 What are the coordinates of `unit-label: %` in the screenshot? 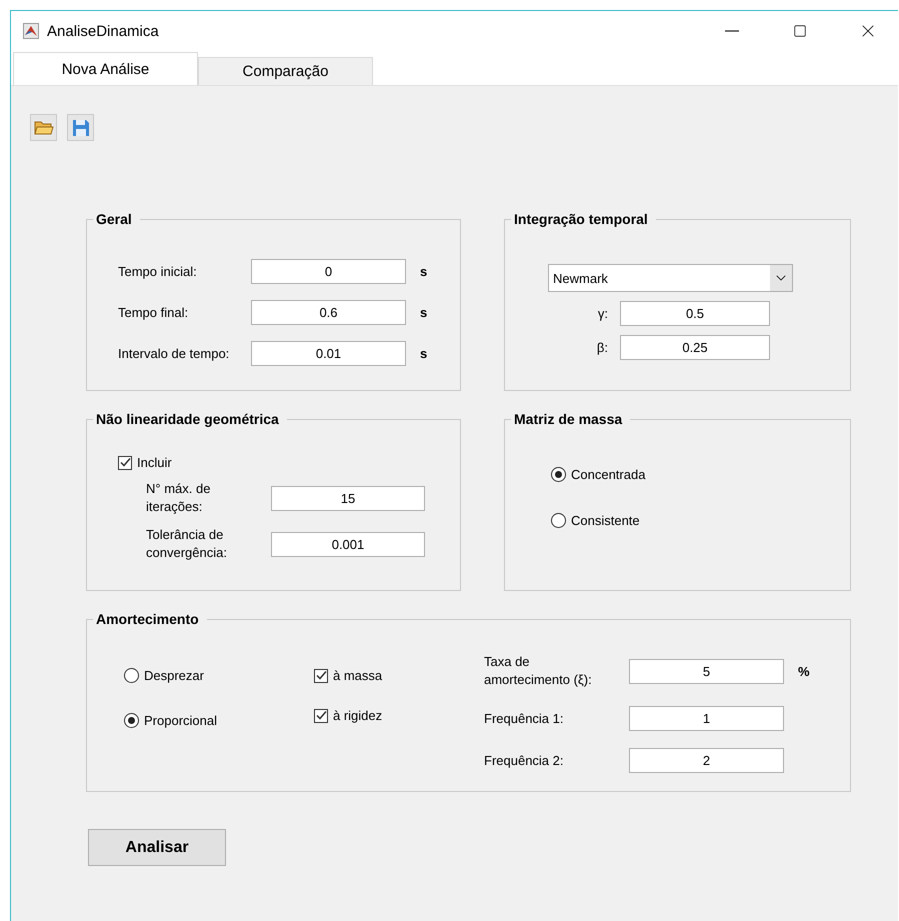 It's located at (804, 671).